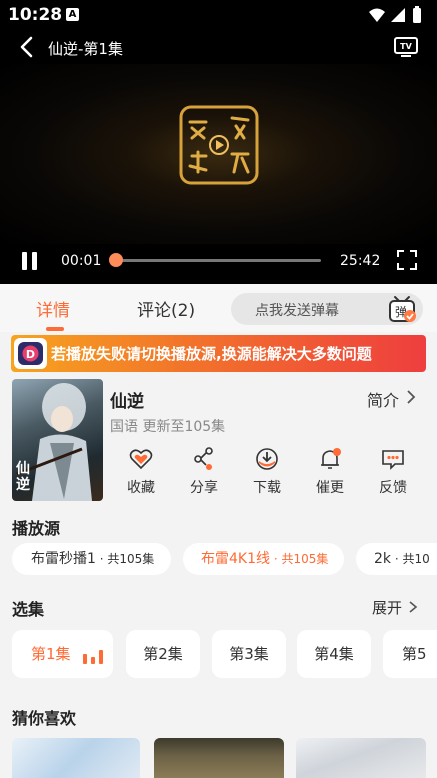  I want to click on episode-label: 第4集, so click(334, 654).